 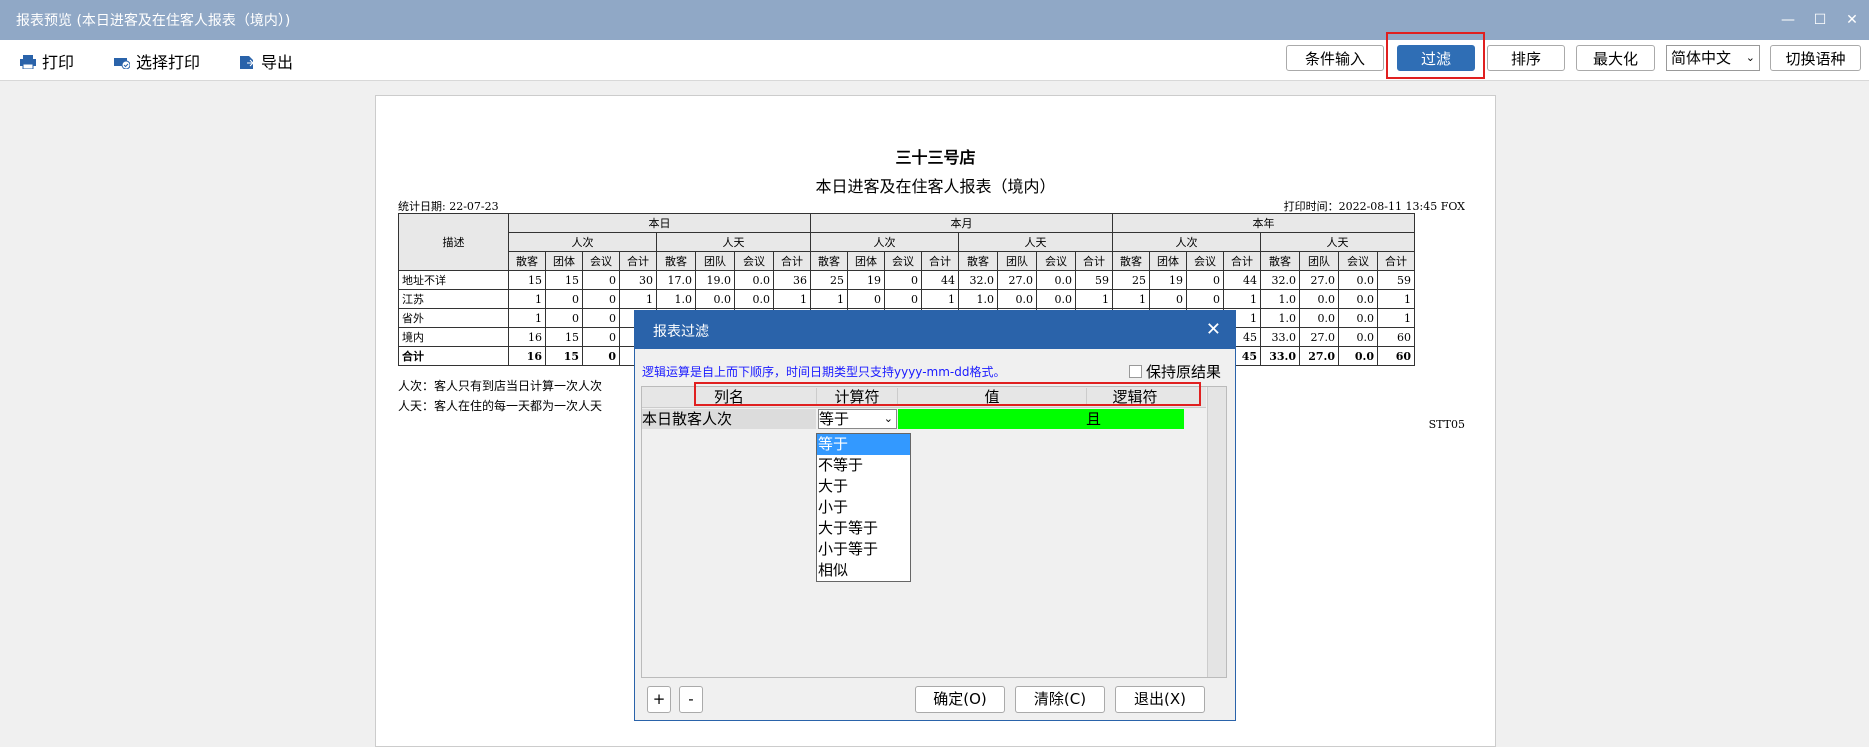 I want to click on dropdown-option: 大于等于, so click(x=863, y=528).